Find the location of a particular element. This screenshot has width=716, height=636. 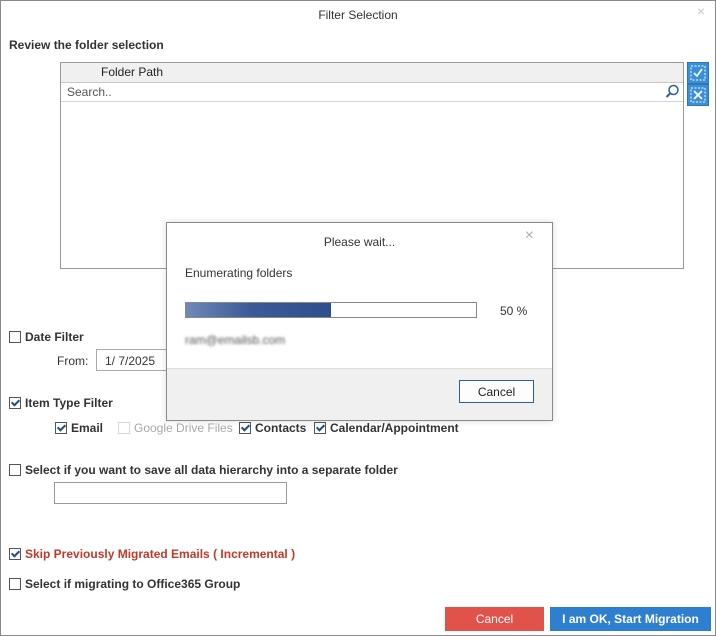

progress-percent-text: 50 % is located at coordinates (514, 311).